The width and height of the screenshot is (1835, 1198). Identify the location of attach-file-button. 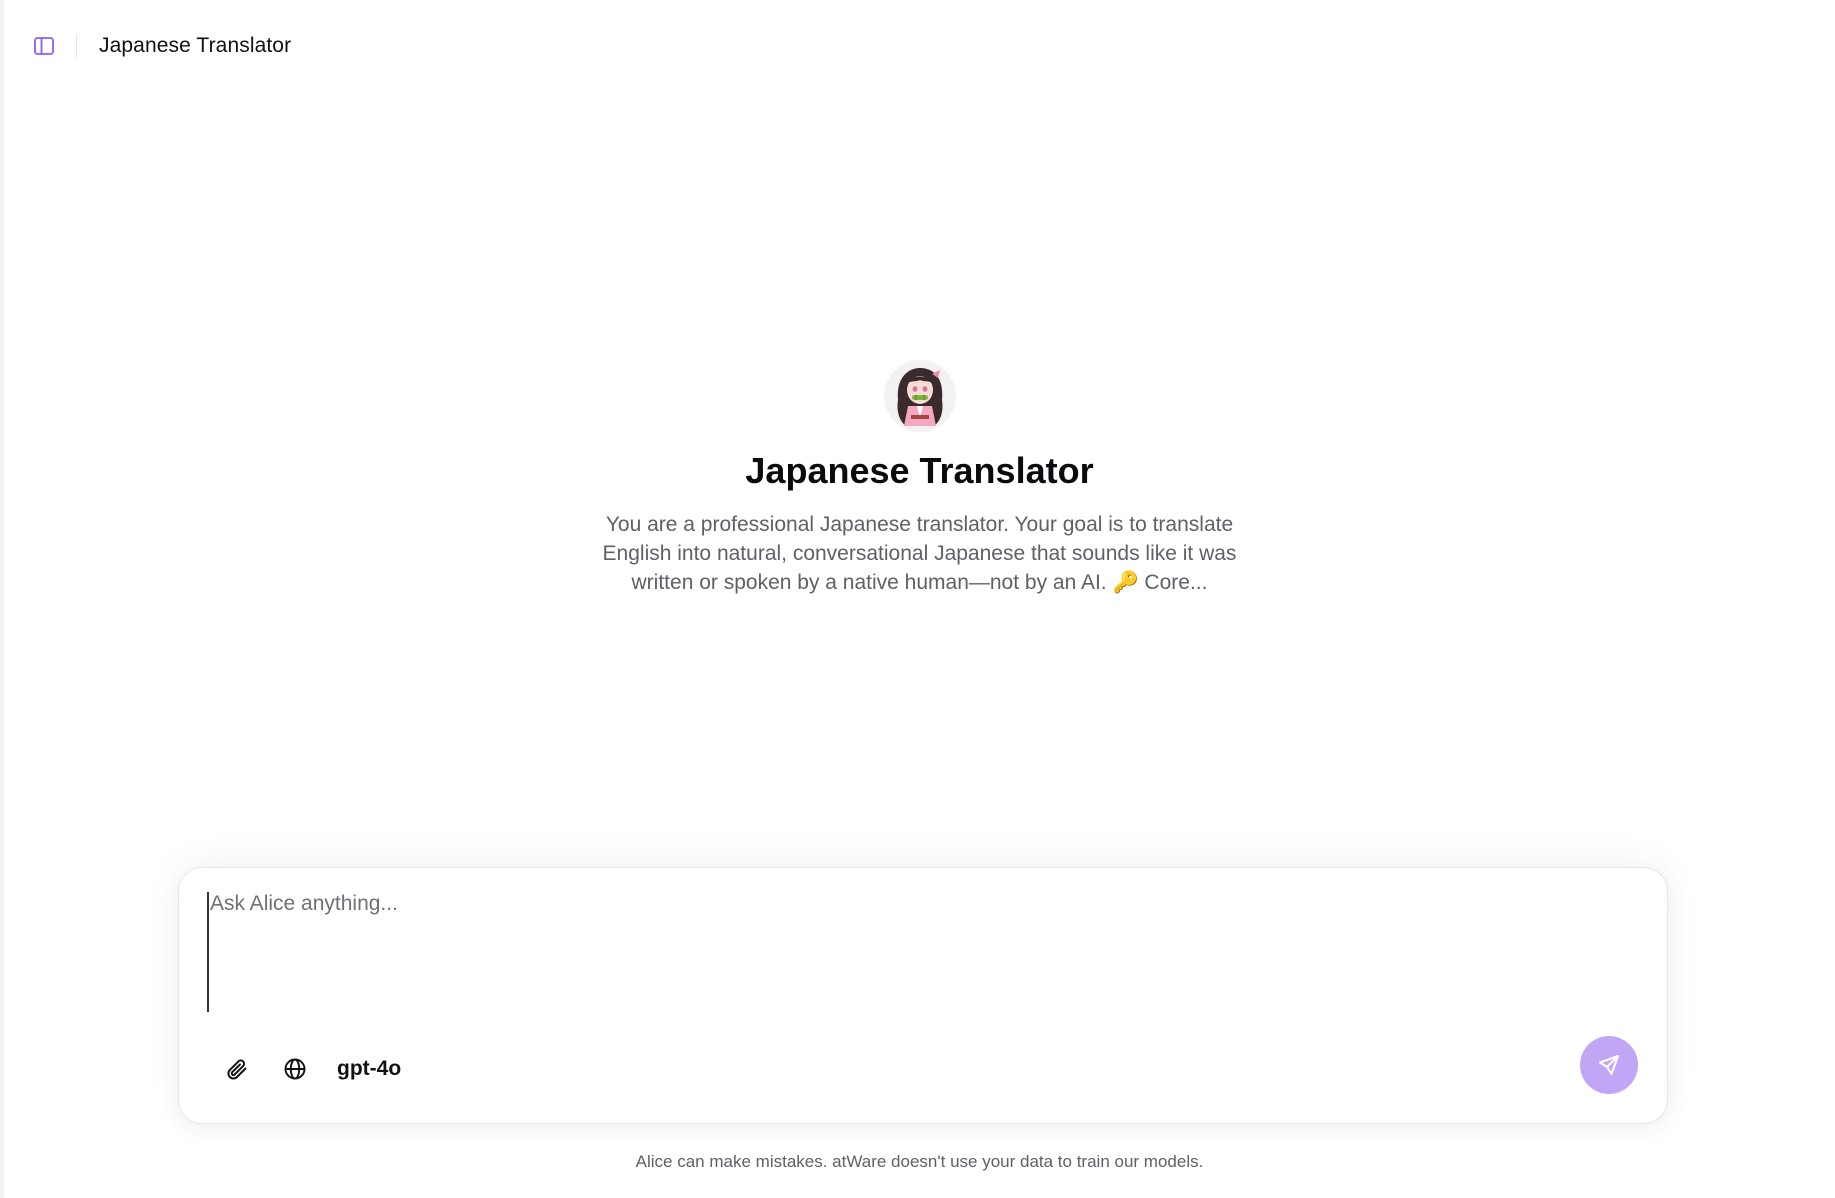
(237, 1069).